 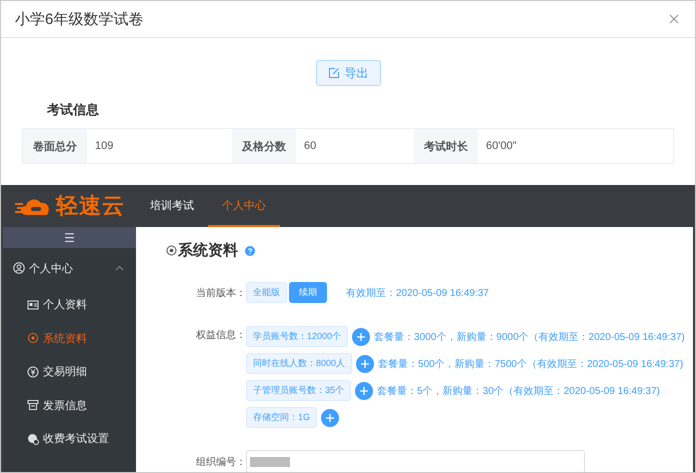 I want to click on quota-detail: 套餐量：5个，新购量：30个（有效期至：2020-05-09 16:49:37), so click(x=518, y=391).